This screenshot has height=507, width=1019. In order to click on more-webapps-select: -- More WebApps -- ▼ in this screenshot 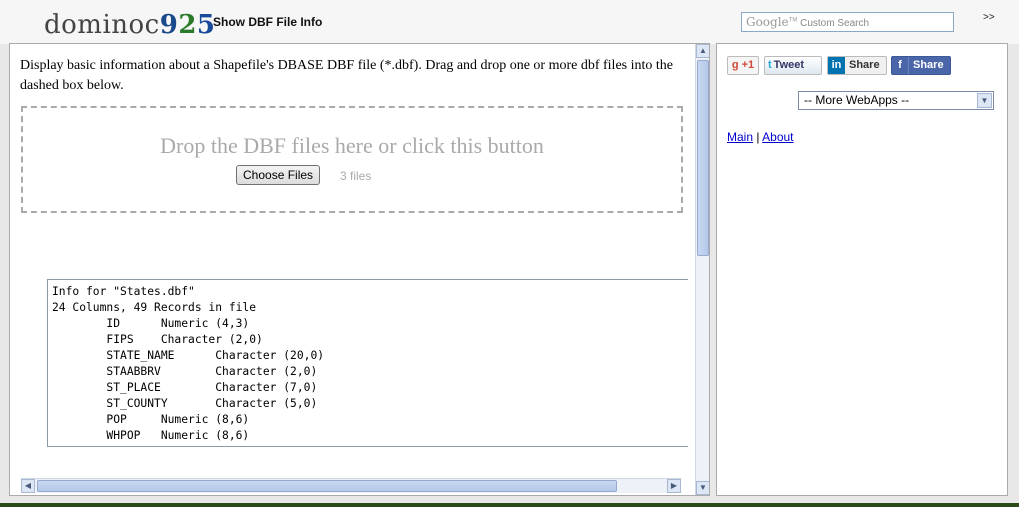, I will do `click(896, 100)`.